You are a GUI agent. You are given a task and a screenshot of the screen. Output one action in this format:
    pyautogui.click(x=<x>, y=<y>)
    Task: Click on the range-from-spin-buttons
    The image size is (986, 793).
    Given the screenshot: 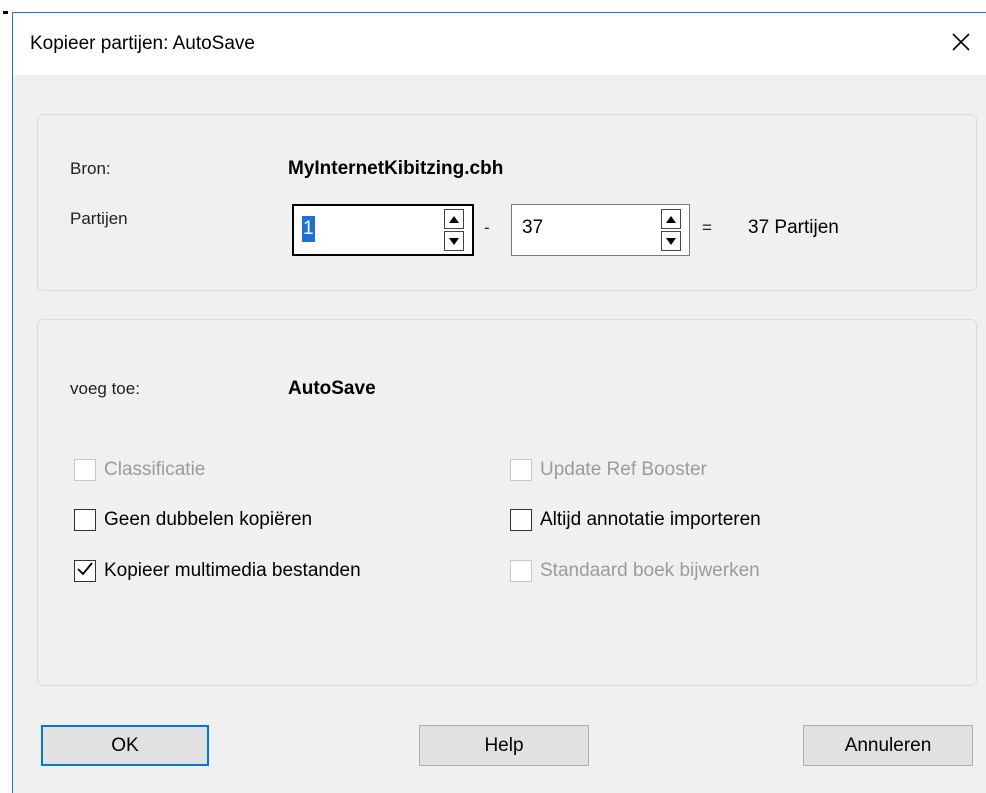 What is the action you would take?
    pyautogui.click(x=454, y=230)
    